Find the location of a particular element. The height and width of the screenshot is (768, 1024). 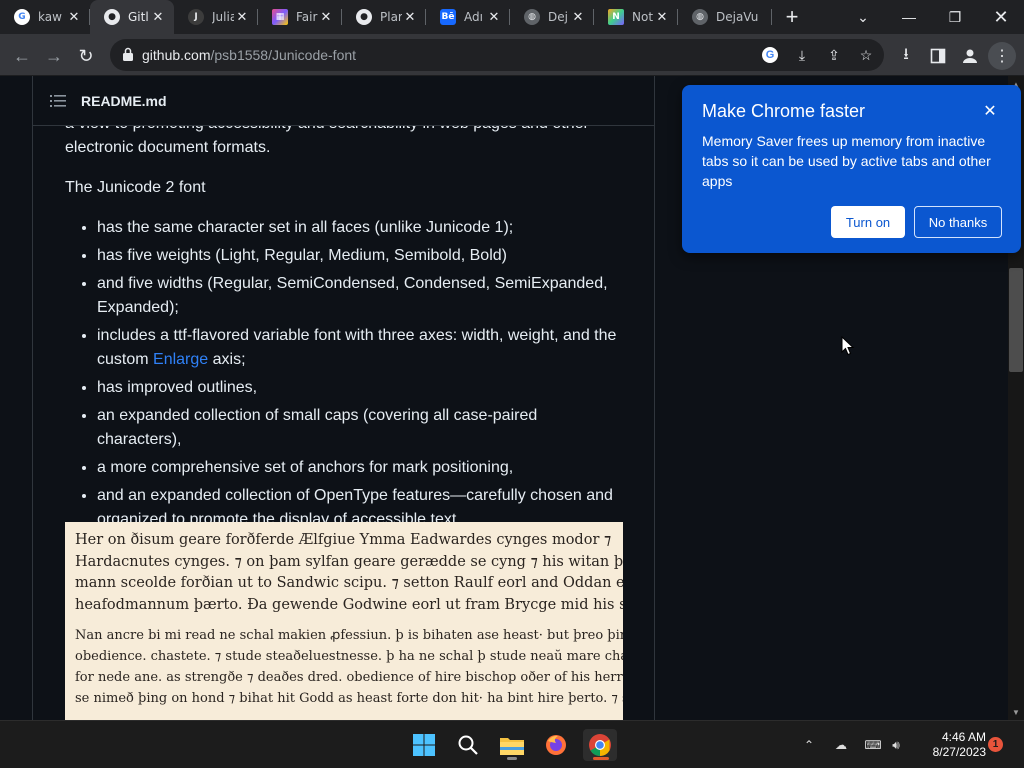

file-explorer-button is located at coordinates (512, 745).